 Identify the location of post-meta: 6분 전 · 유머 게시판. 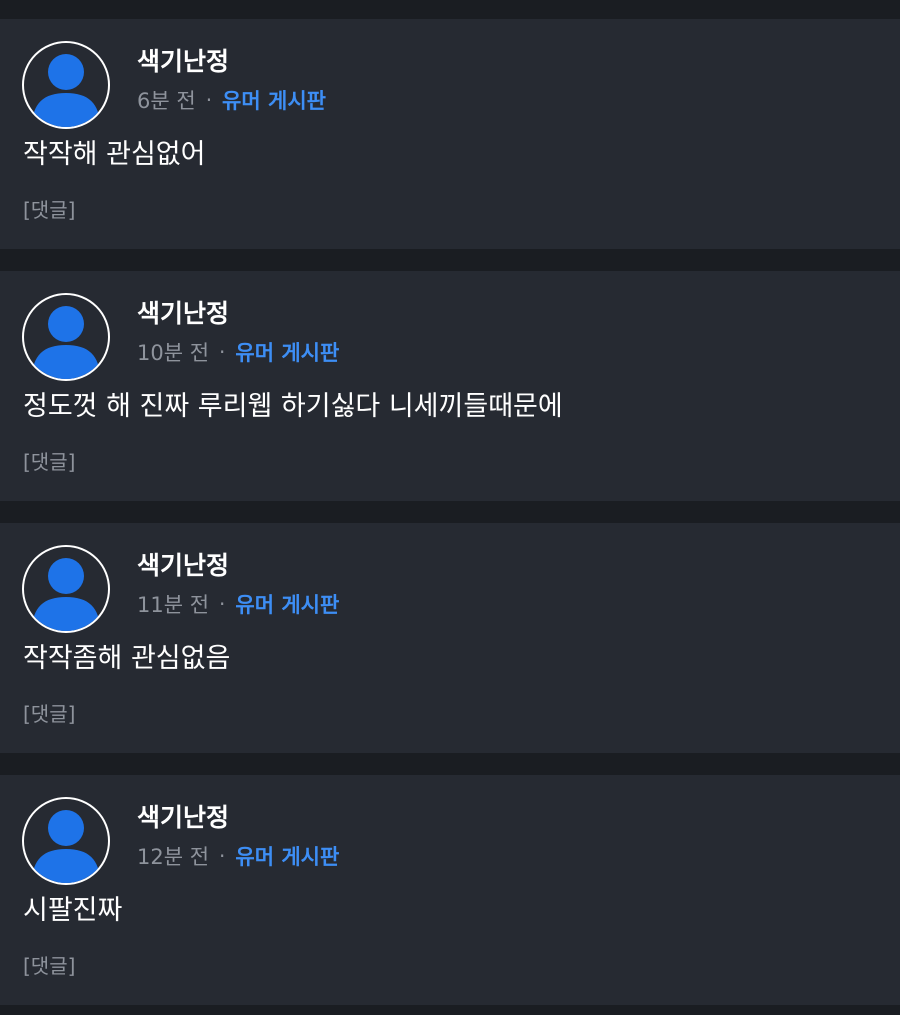
(231, 100).